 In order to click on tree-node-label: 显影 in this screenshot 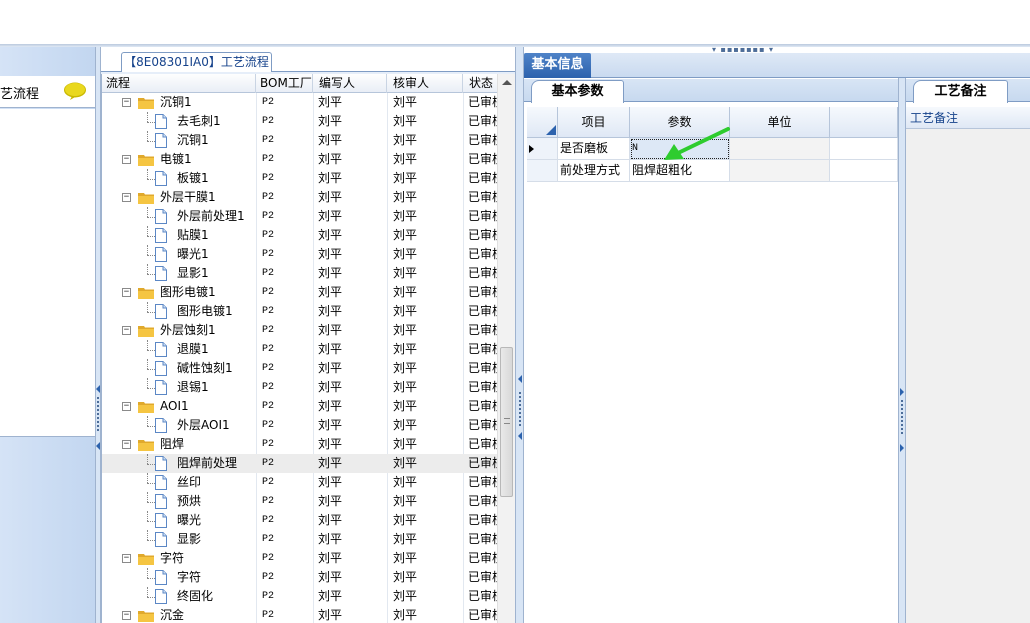, I will do `click(189, 539)`.